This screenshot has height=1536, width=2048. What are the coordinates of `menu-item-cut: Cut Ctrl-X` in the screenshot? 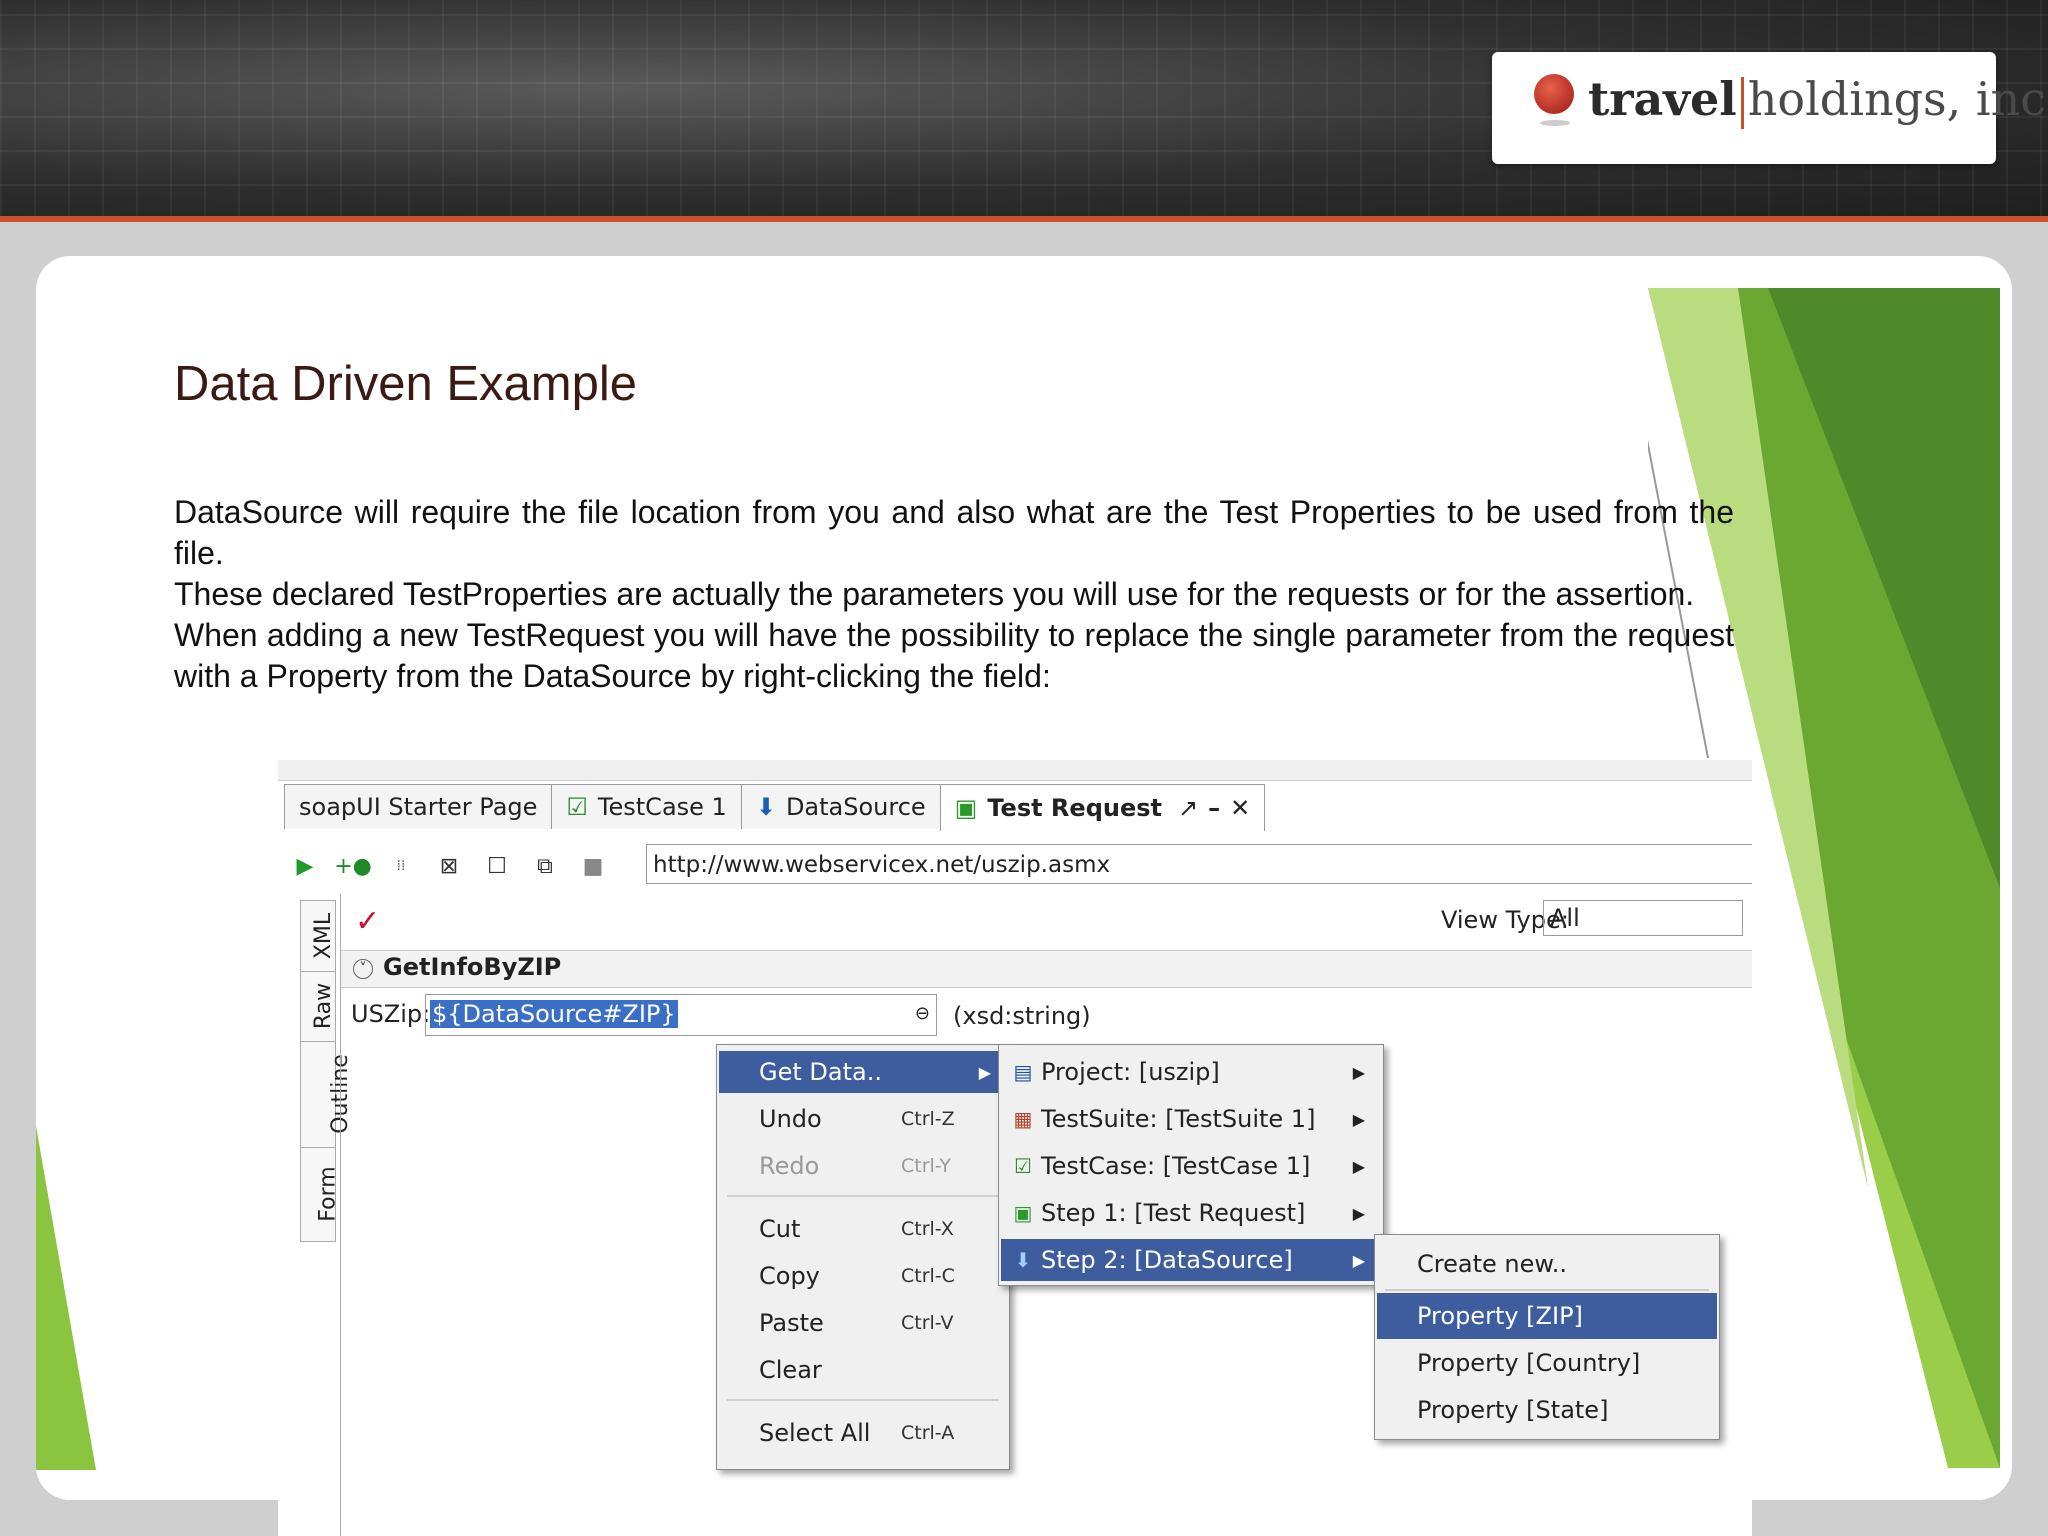 It's located at (863, 1229).